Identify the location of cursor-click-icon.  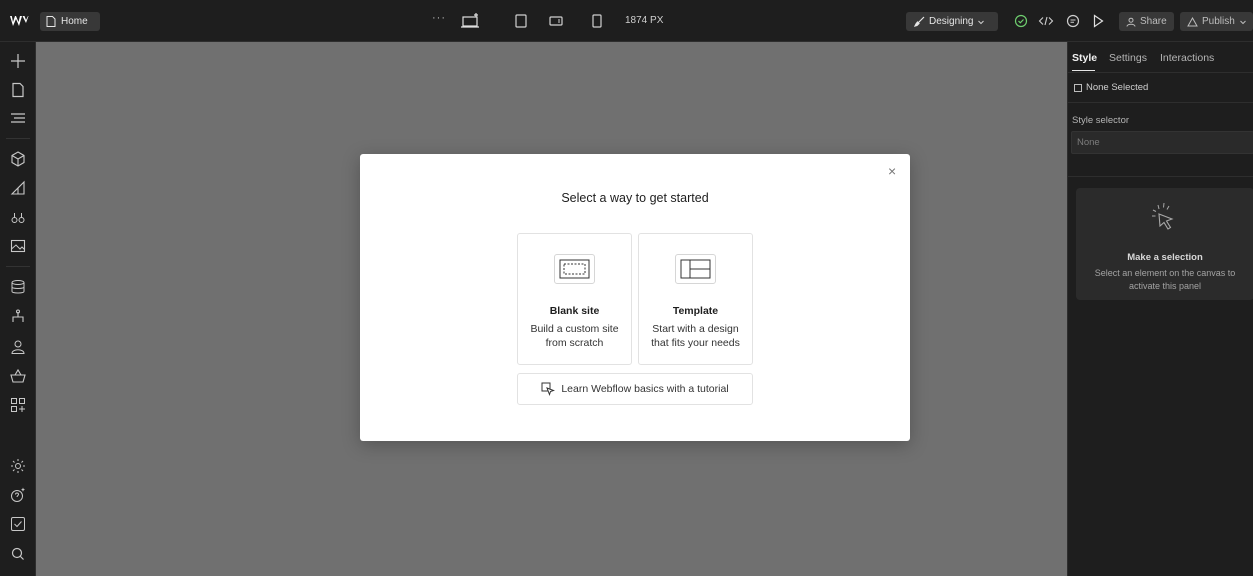
(1165, 219).